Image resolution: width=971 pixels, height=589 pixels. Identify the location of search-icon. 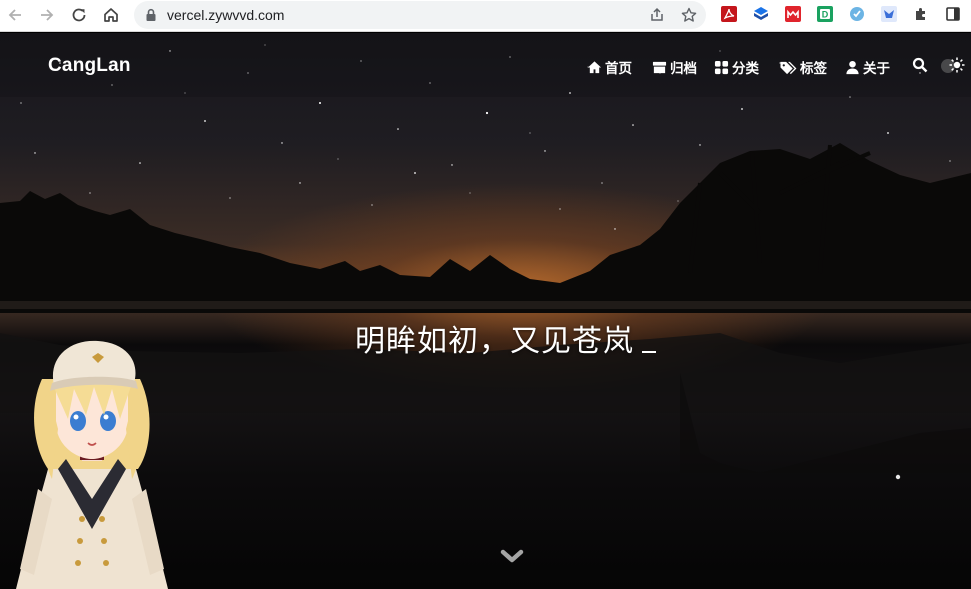
(920, 65).